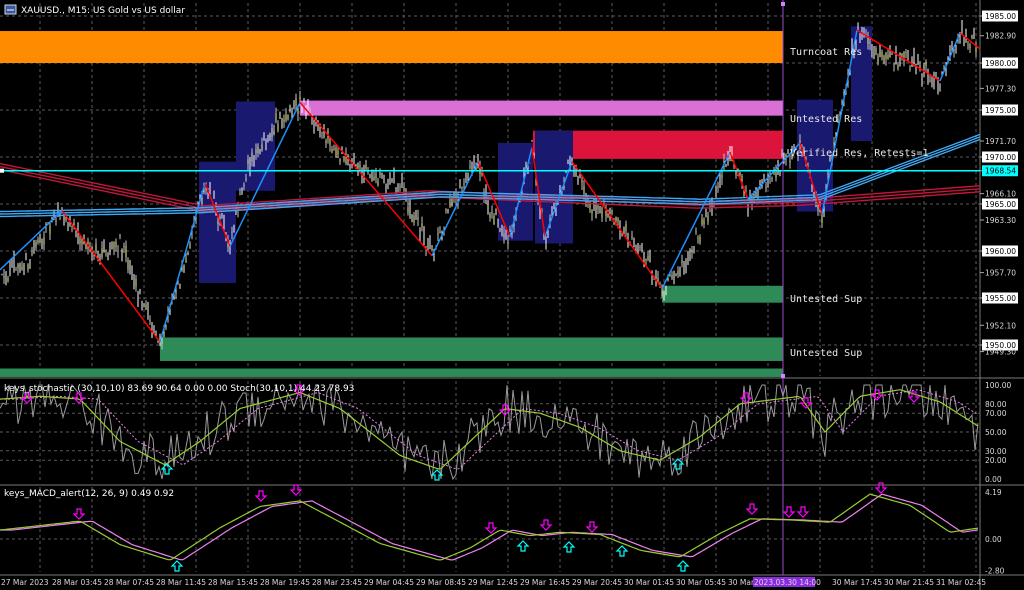  I want to click on zone-label-untested-res: Untested Res, so click(826, 119).